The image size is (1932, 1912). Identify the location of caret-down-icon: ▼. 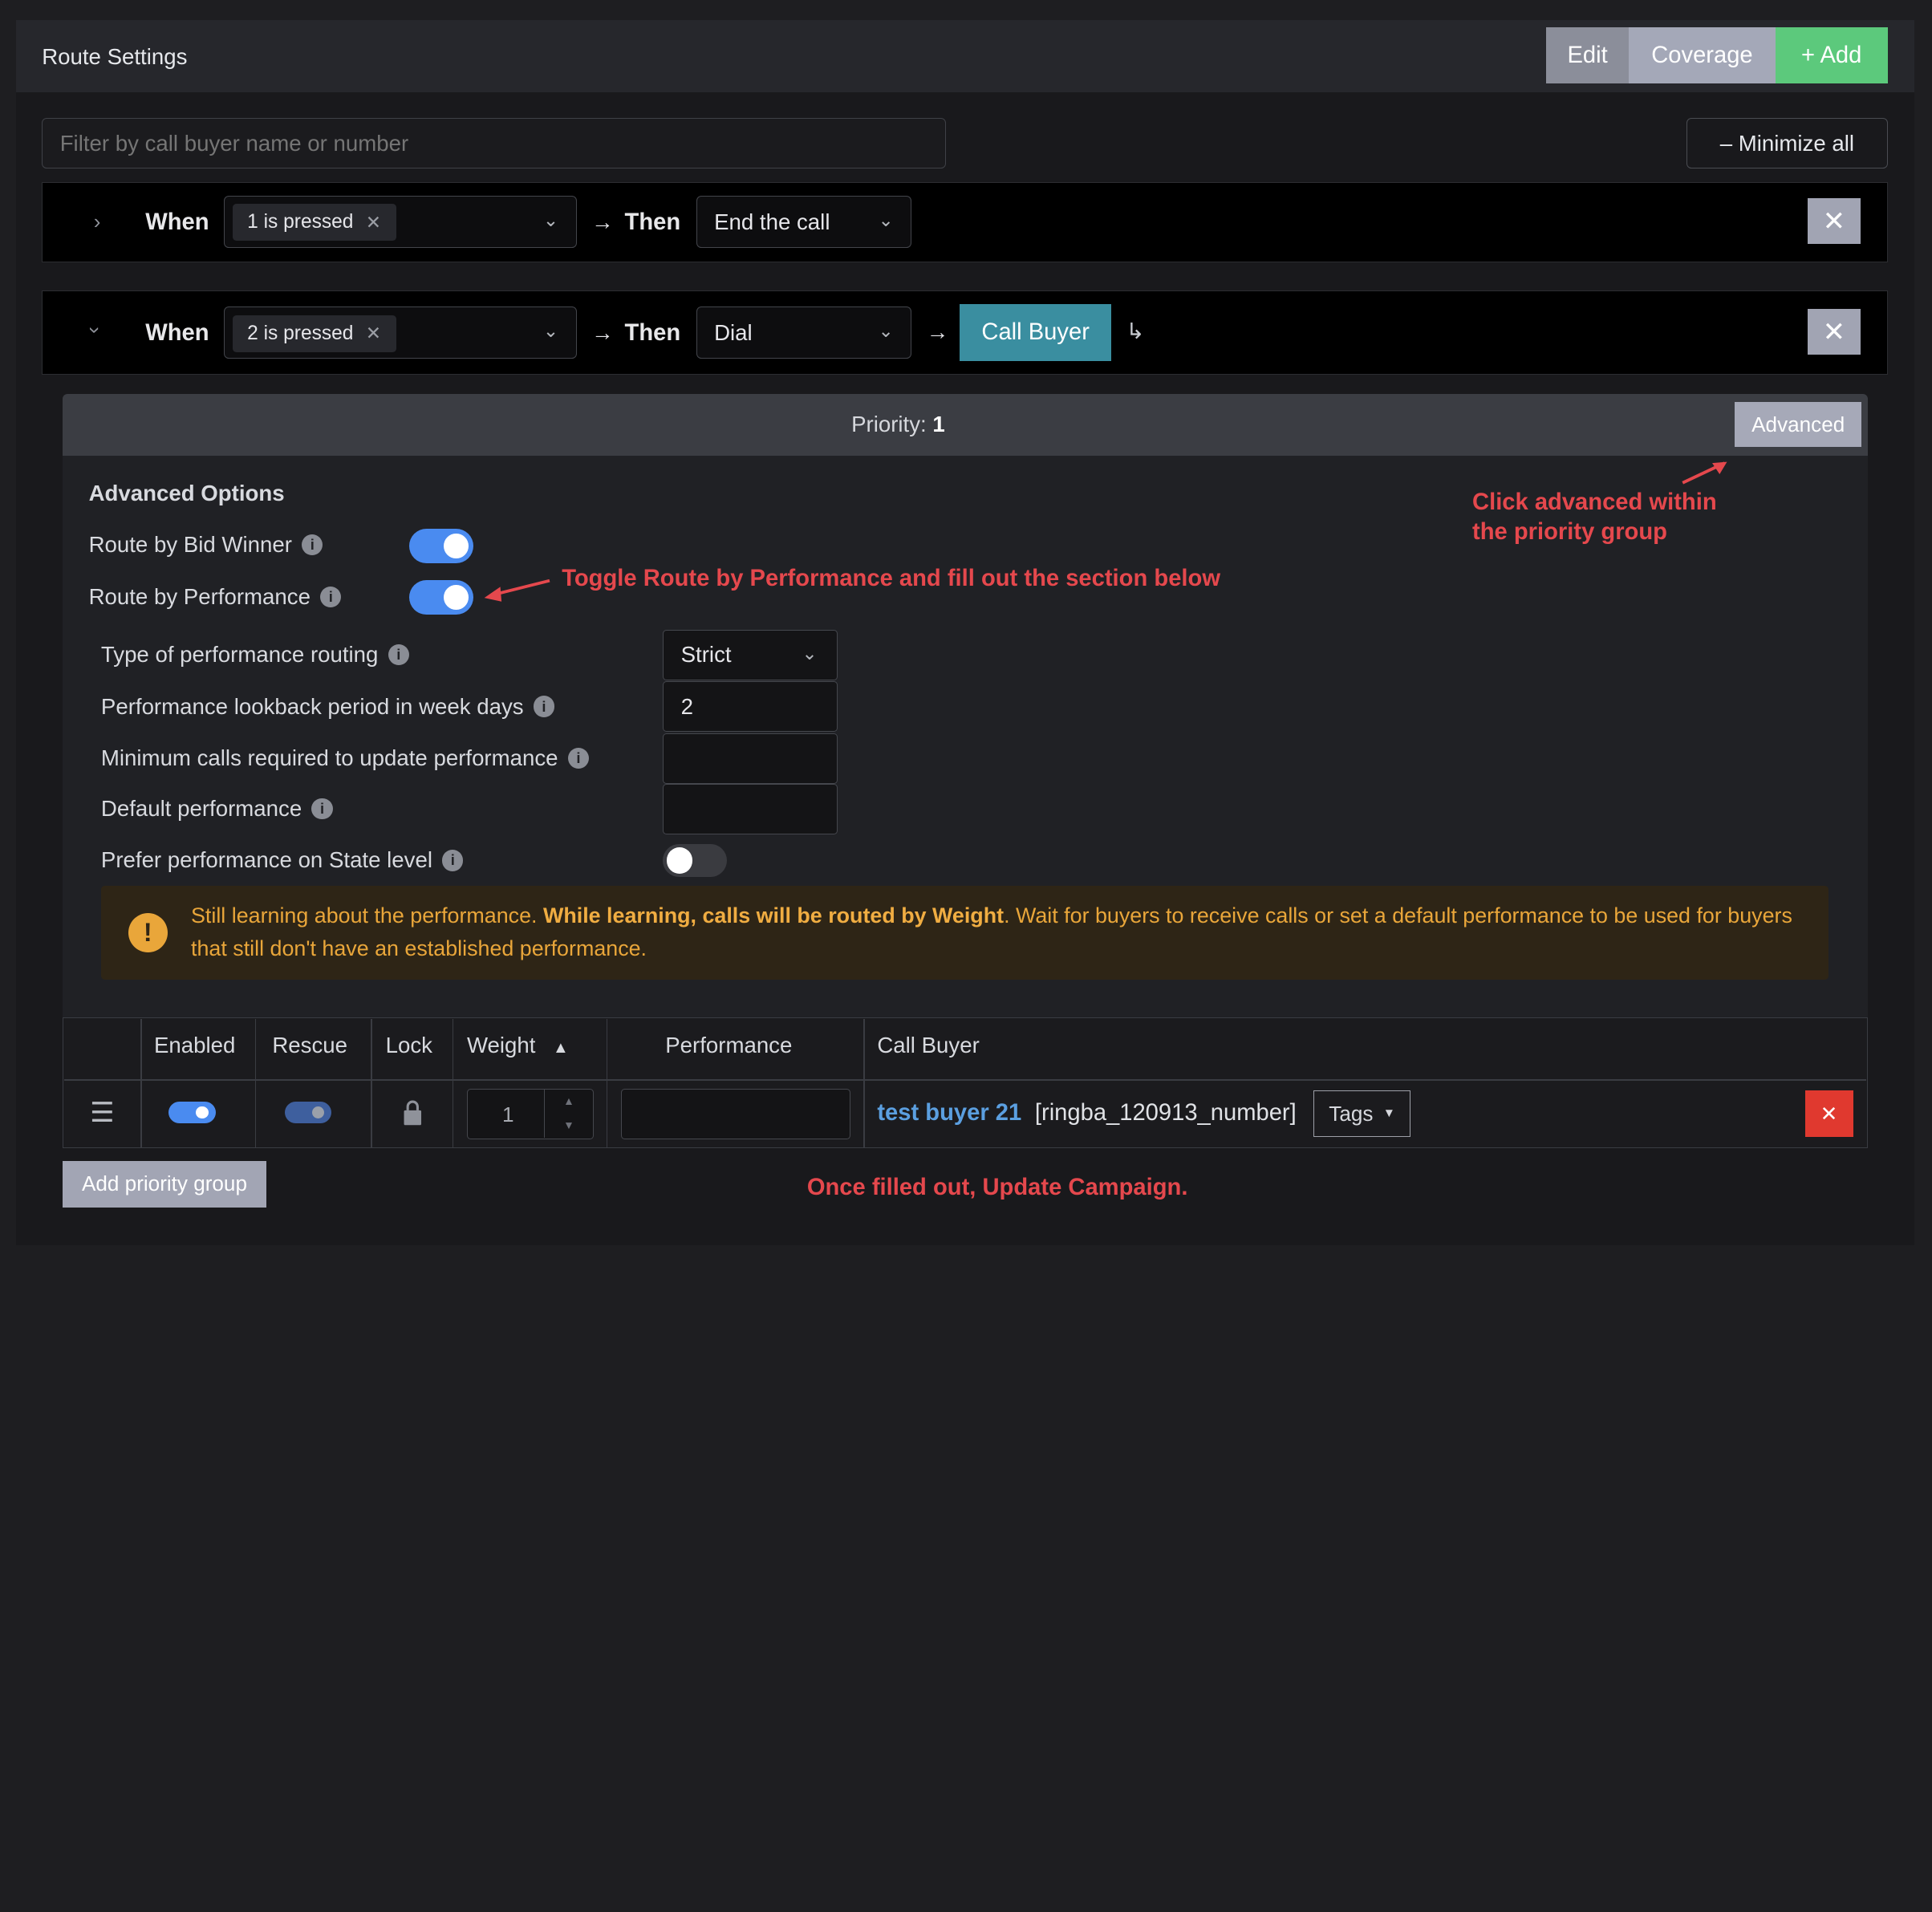
(1388, 1114).